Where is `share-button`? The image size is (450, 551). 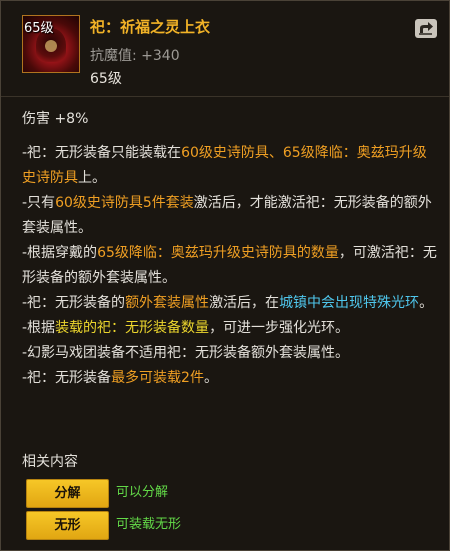 share-button is located at coordinates (426, 28).